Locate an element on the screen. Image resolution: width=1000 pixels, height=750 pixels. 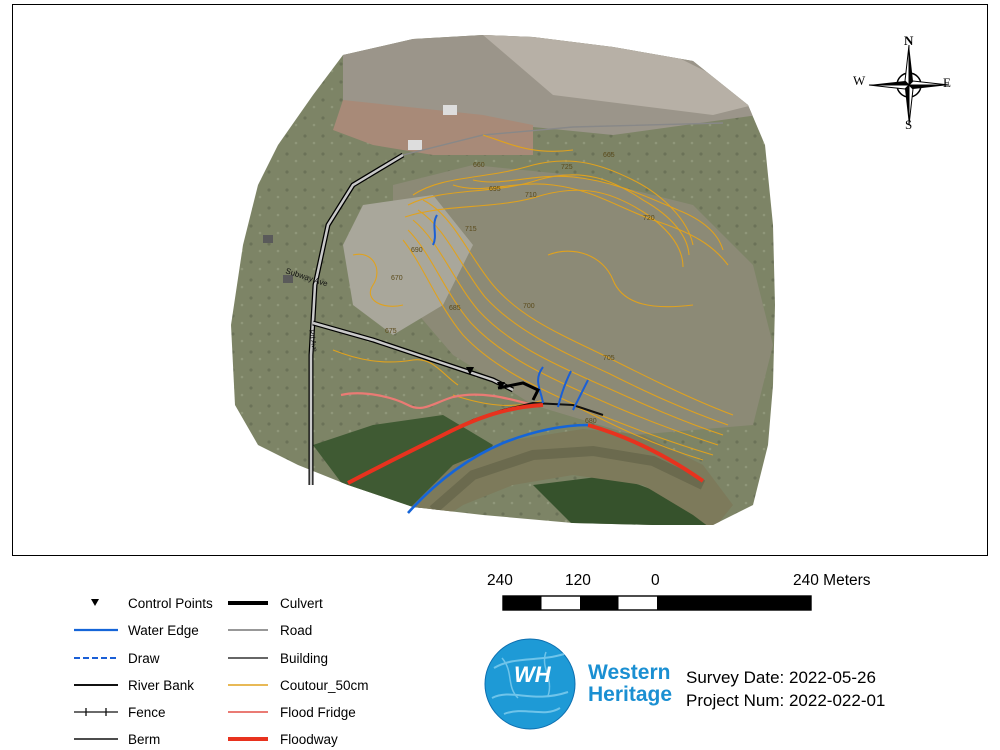
legend-label: Building is located at coordinates (304, 658).